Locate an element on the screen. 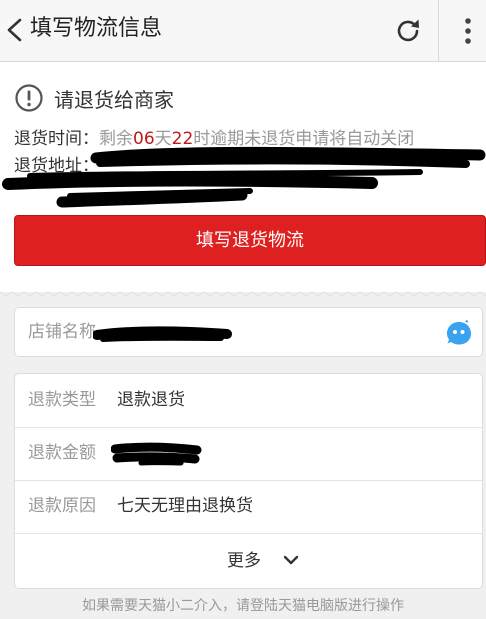 This screenshot has height=619, width=486. refund-amount-label: 退款金额 is located at coordinates (62, 453).